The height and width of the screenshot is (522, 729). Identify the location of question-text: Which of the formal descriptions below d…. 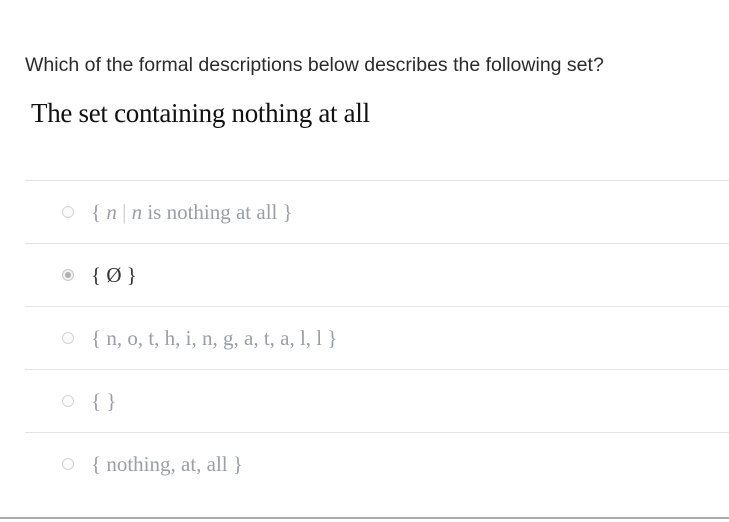
(314, 65).